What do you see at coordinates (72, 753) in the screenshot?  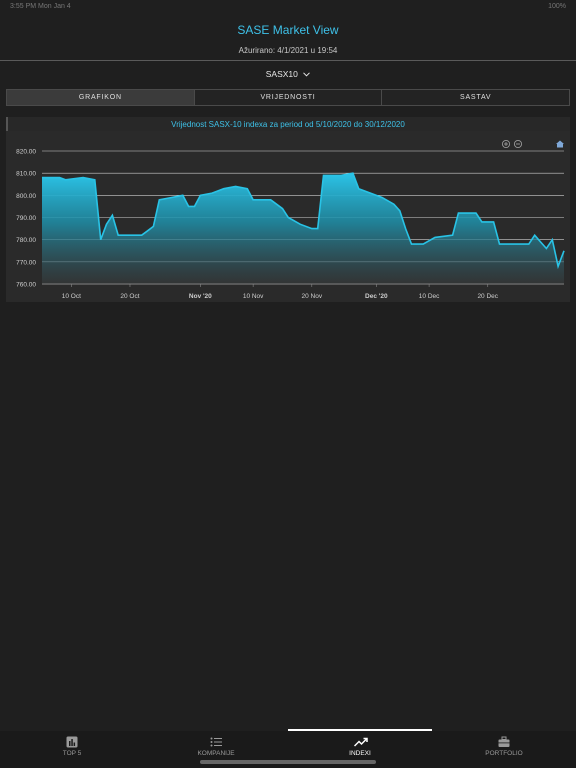 I see `tab-top5-label: TOP 5` at bounding box center [72, 753].